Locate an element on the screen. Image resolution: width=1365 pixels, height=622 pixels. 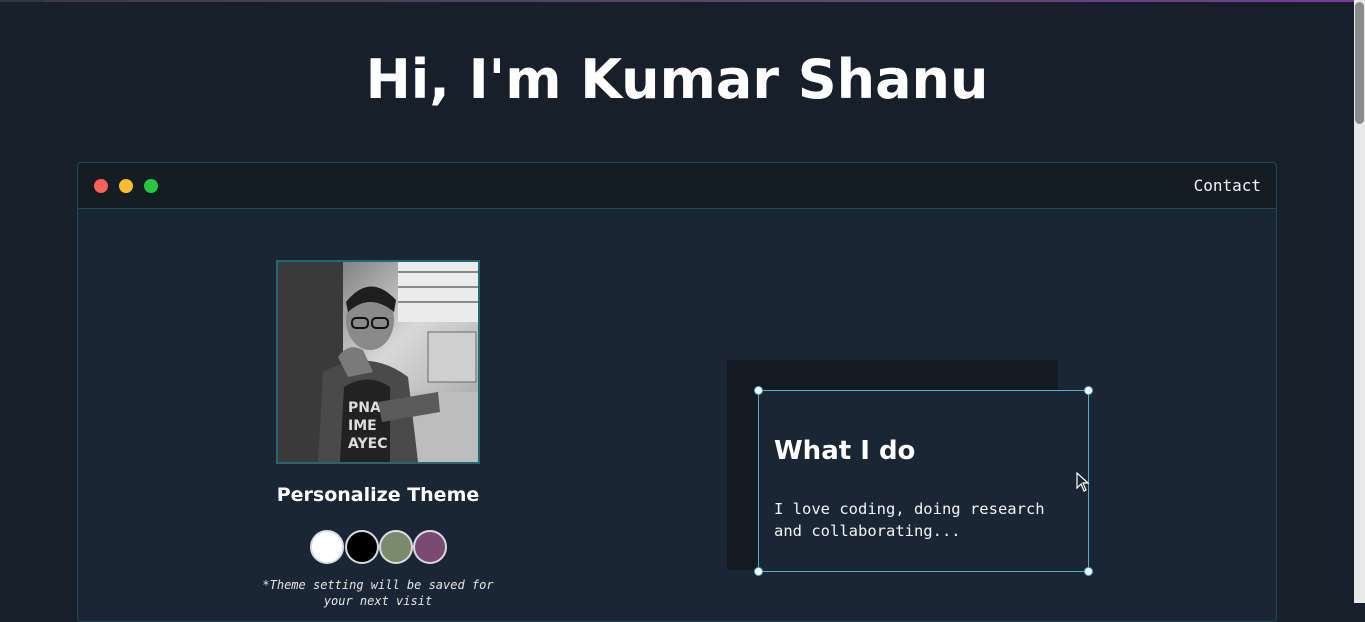
resize-handle-bottom-right is located at coordinates (1088, 571).